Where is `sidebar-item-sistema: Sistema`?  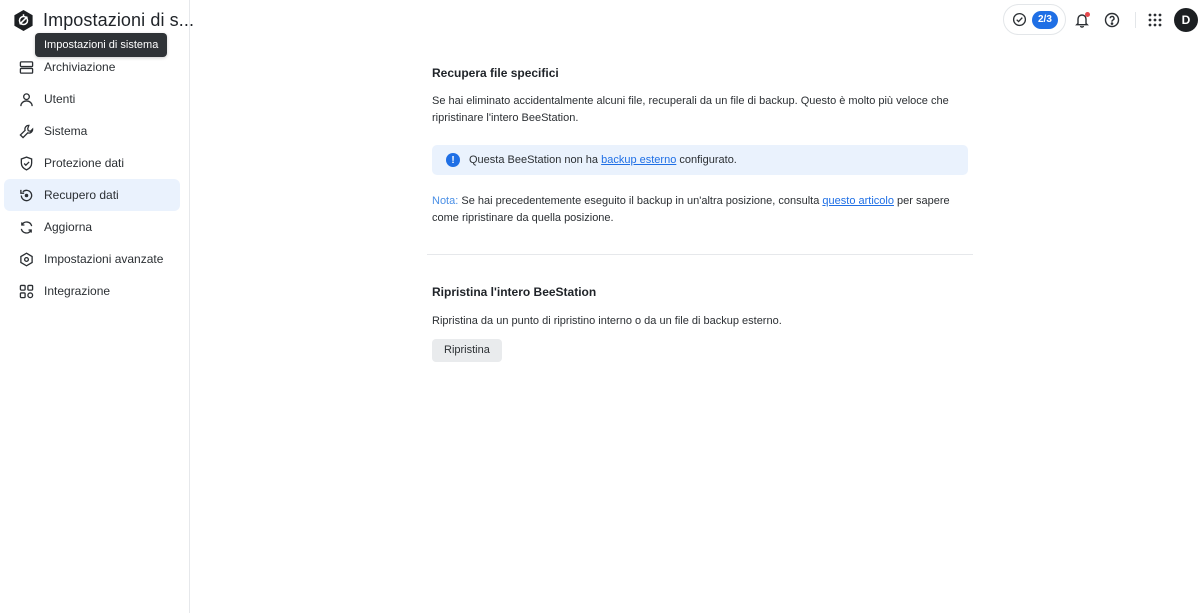 sidebar-item-sistema: Sistema is located at coordinates (92, 131).